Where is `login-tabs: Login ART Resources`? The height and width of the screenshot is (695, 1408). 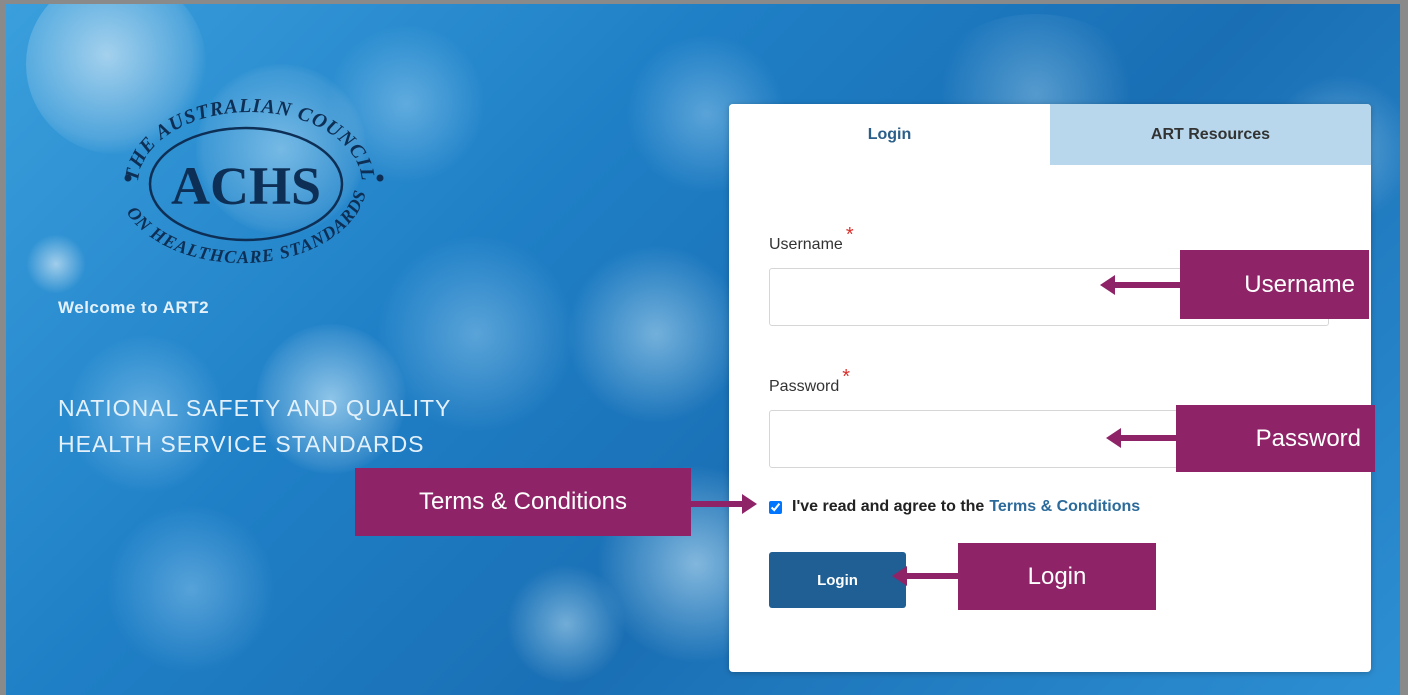
login-tabs: Login ART Resources is located at coordinates (1050, 134).